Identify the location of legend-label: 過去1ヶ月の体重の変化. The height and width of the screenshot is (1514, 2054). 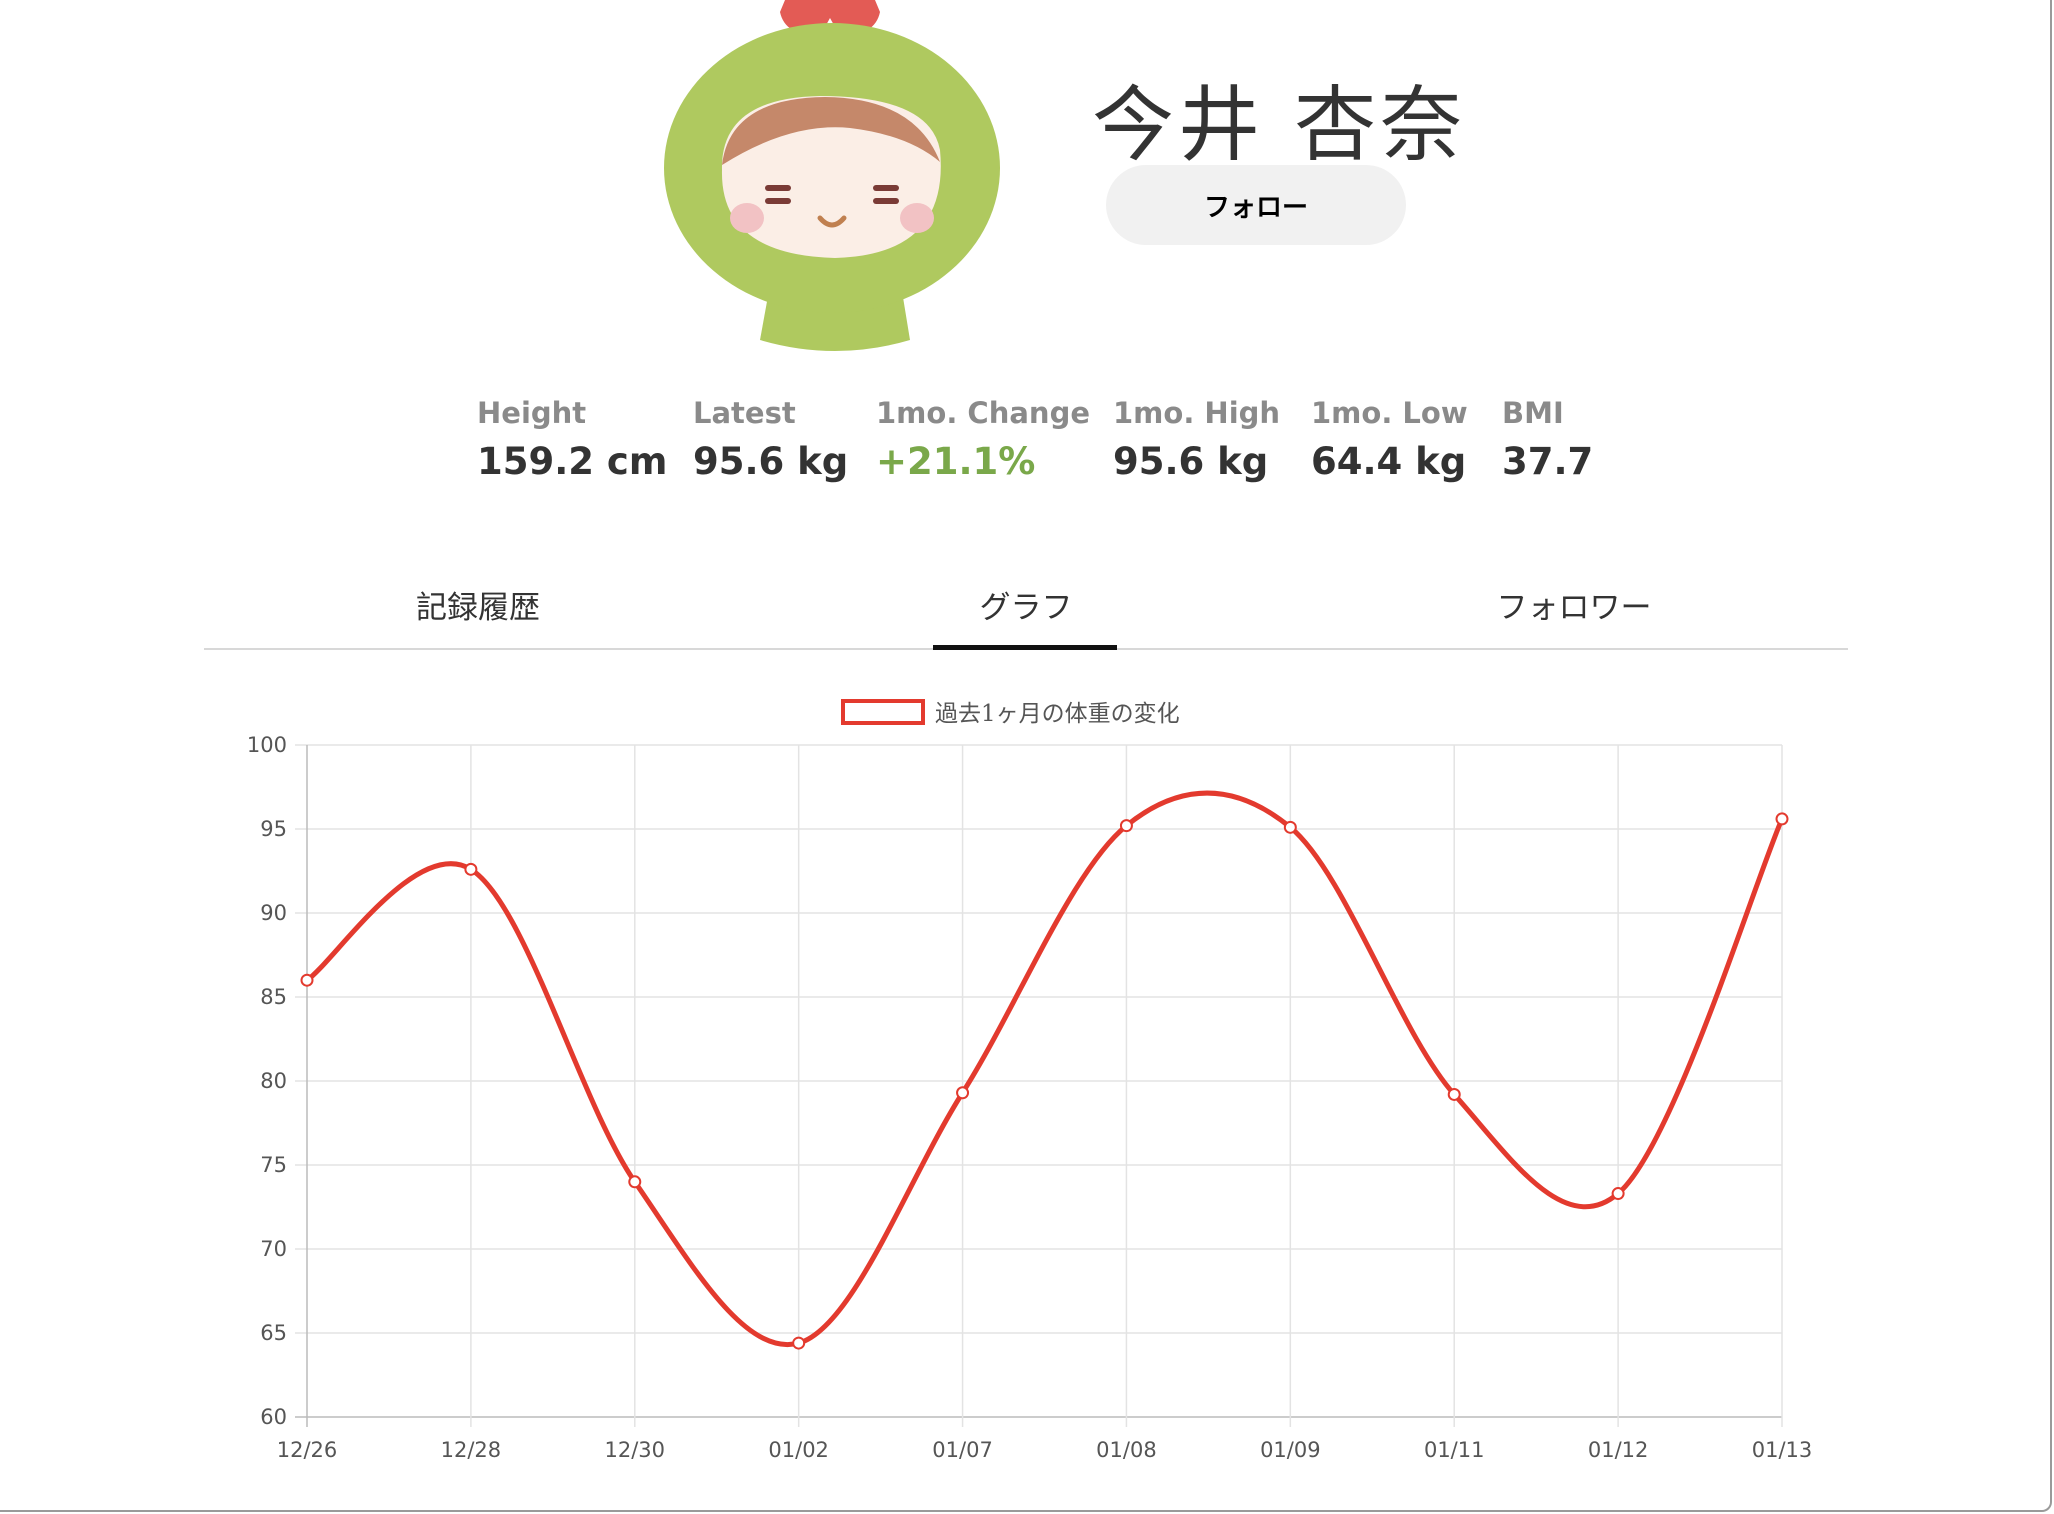
(1057, 714).